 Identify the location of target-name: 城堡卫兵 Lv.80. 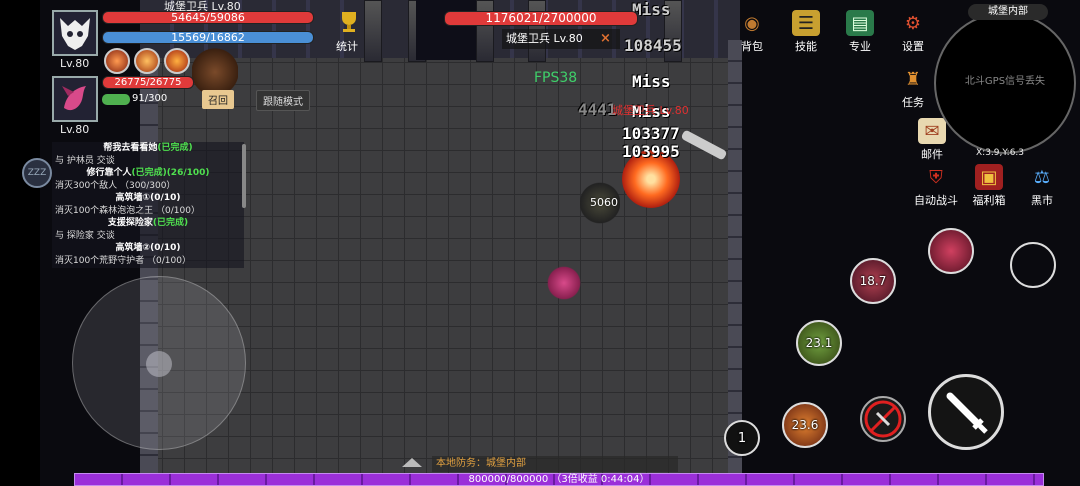
(544, 38).